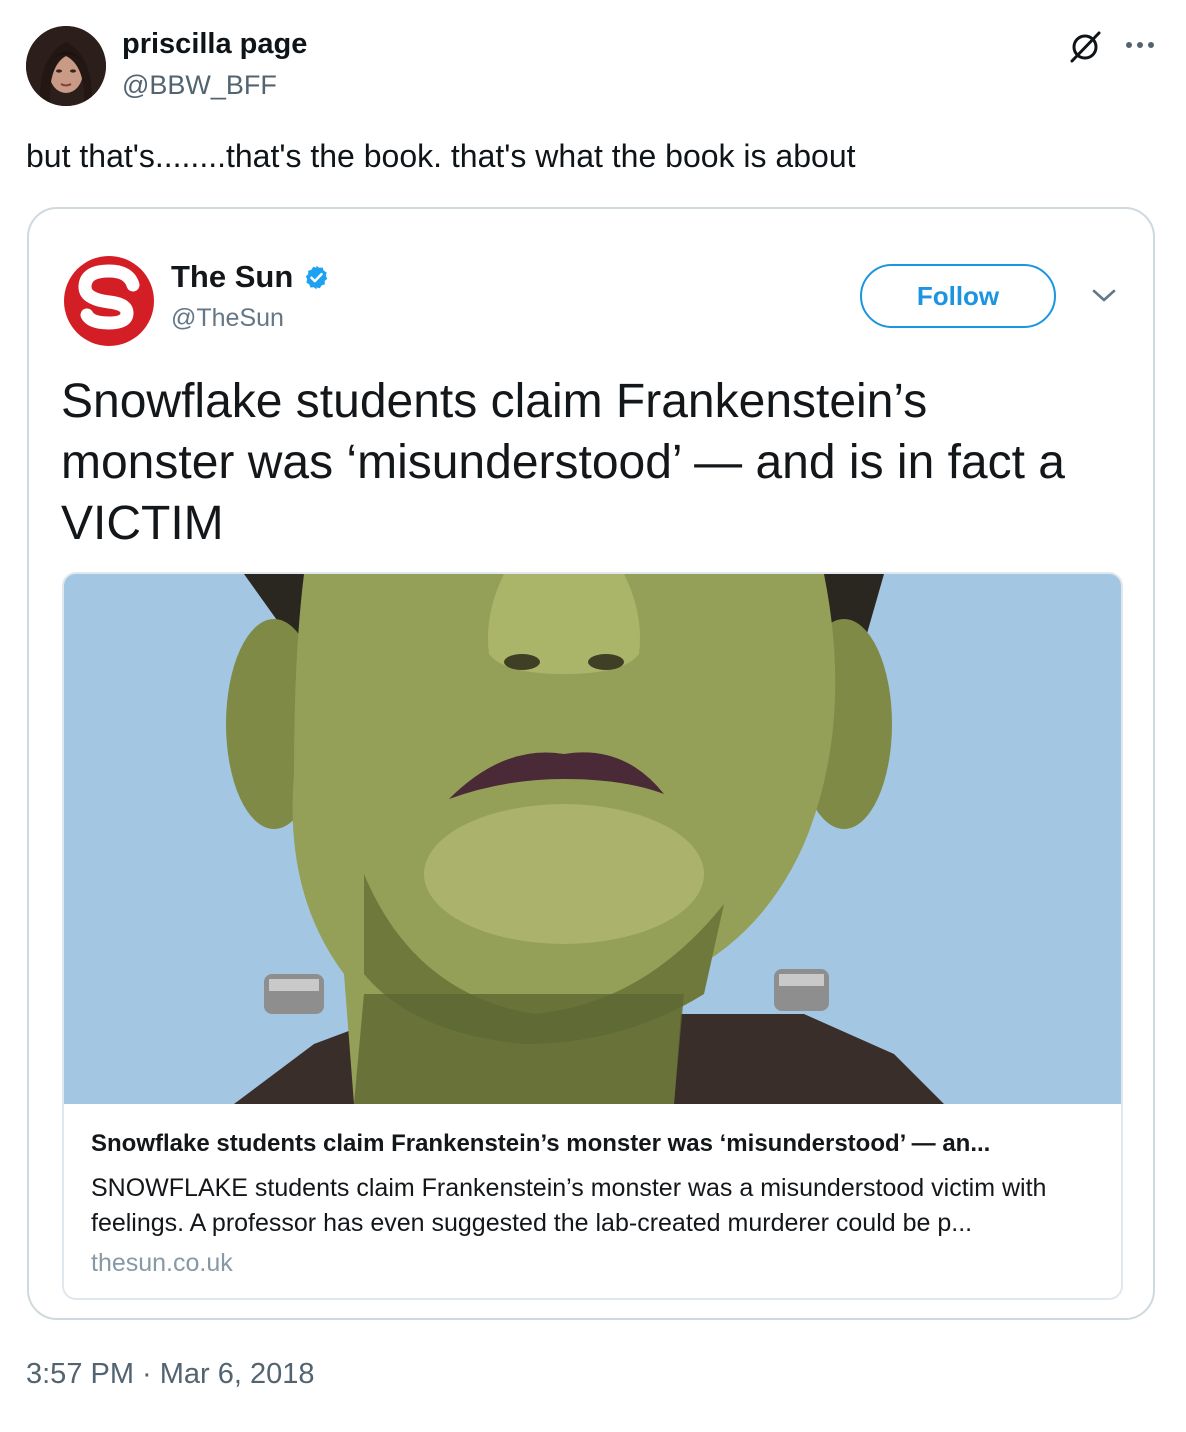 The height and width of the screenshot is (1432, 1186). I want to click on quoted-author-name: The Sun, so click(250, 277).